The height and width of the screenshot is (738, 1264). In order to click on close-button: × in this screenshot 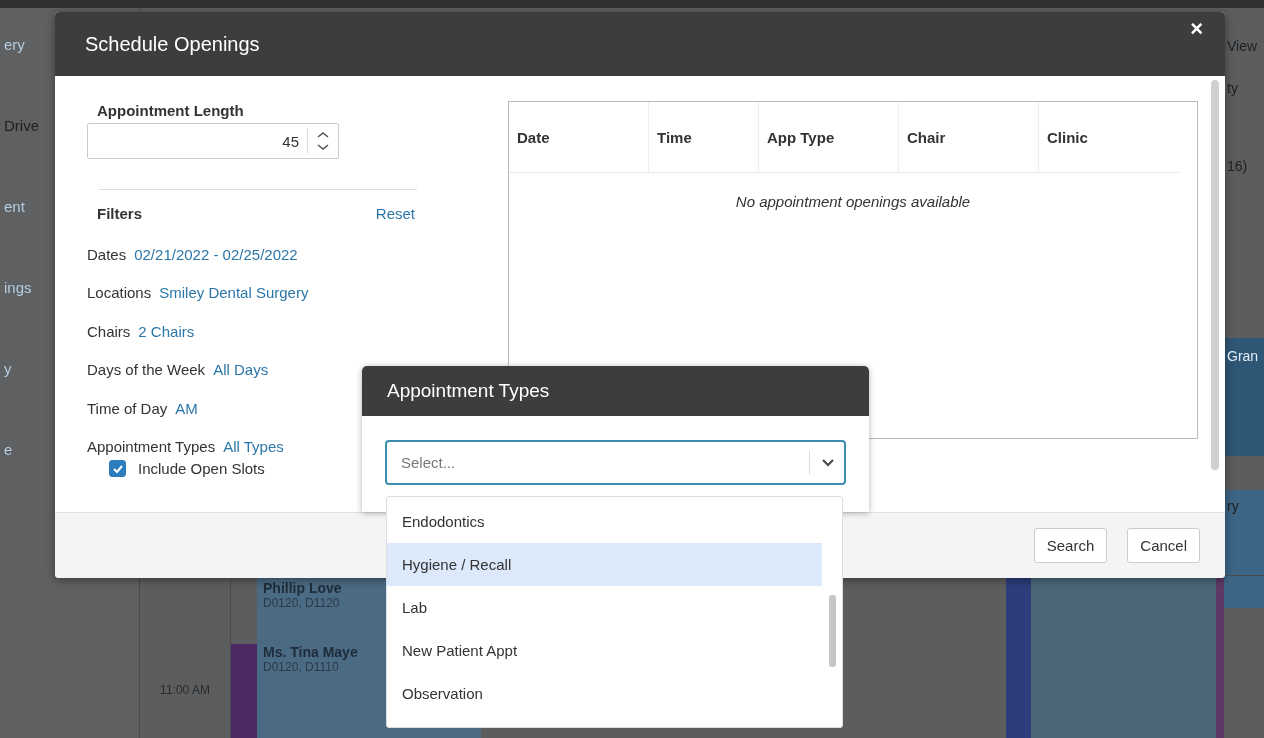, I will do `click(1196, 29)`.